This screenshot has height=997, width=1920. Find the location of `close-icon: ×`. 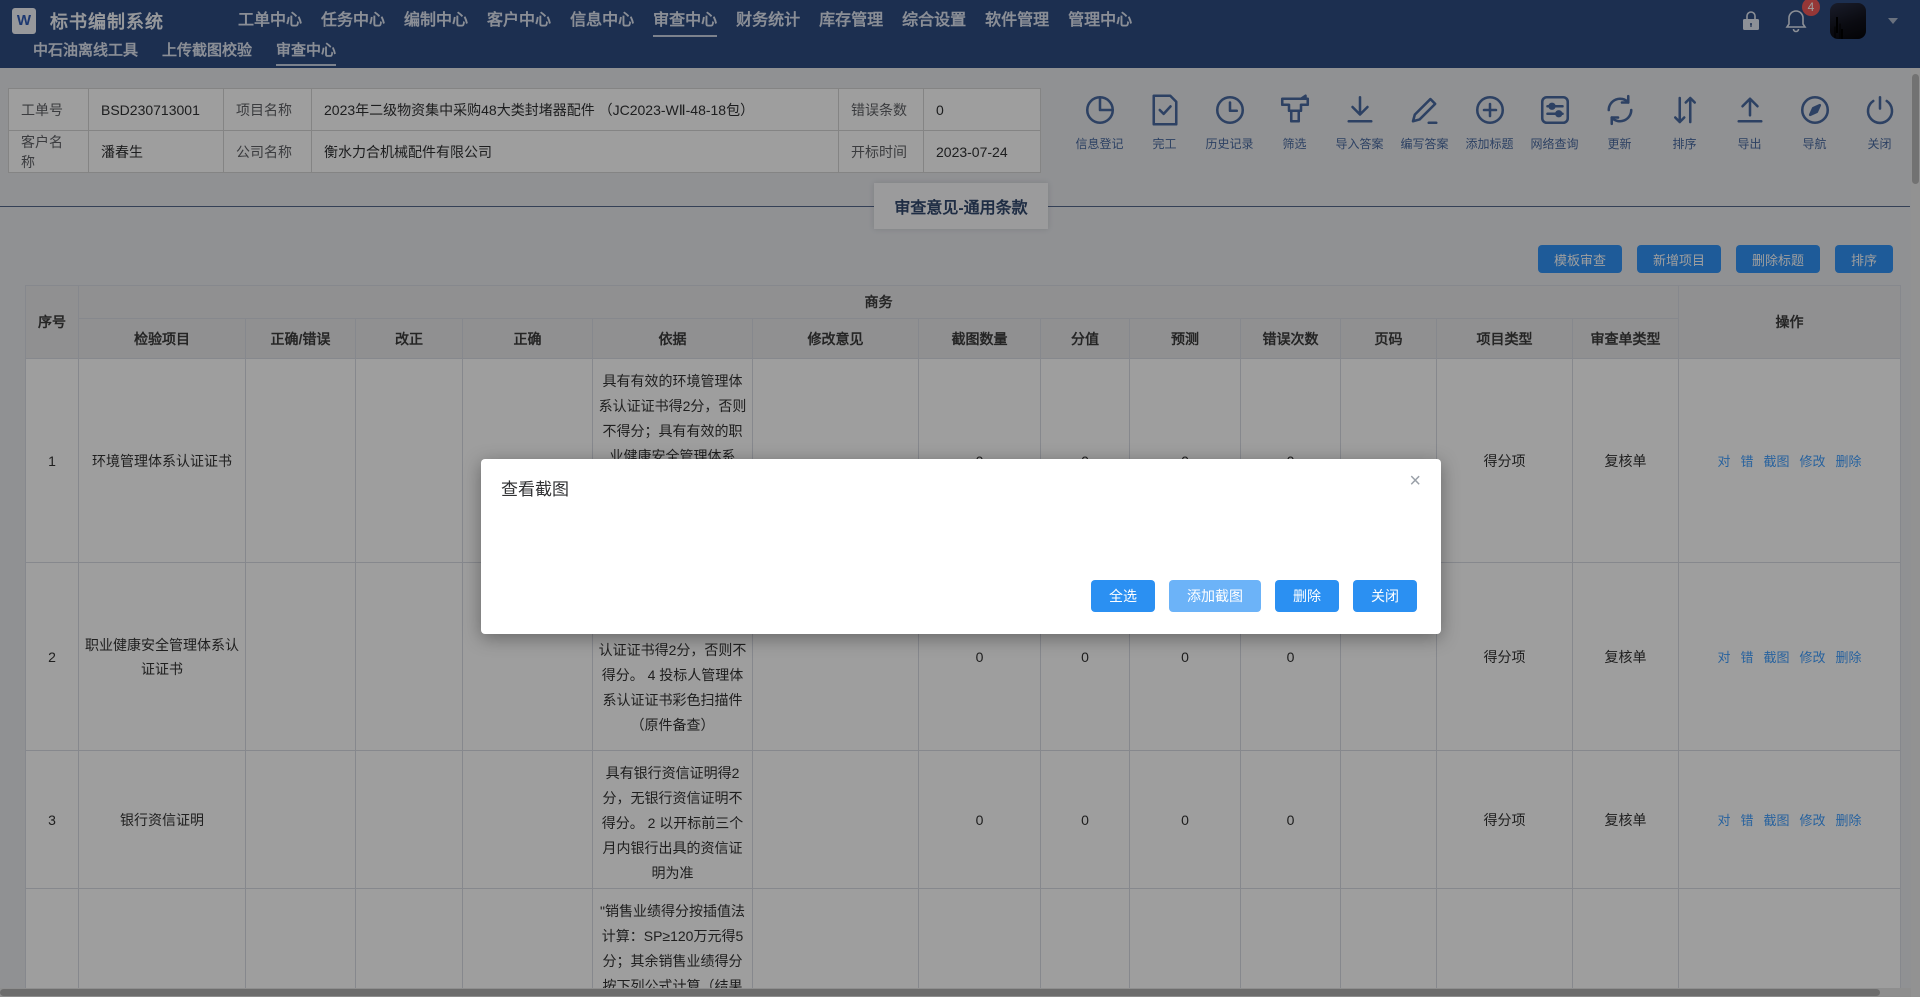

close-icon: × is located at coordinates (1415, 481).